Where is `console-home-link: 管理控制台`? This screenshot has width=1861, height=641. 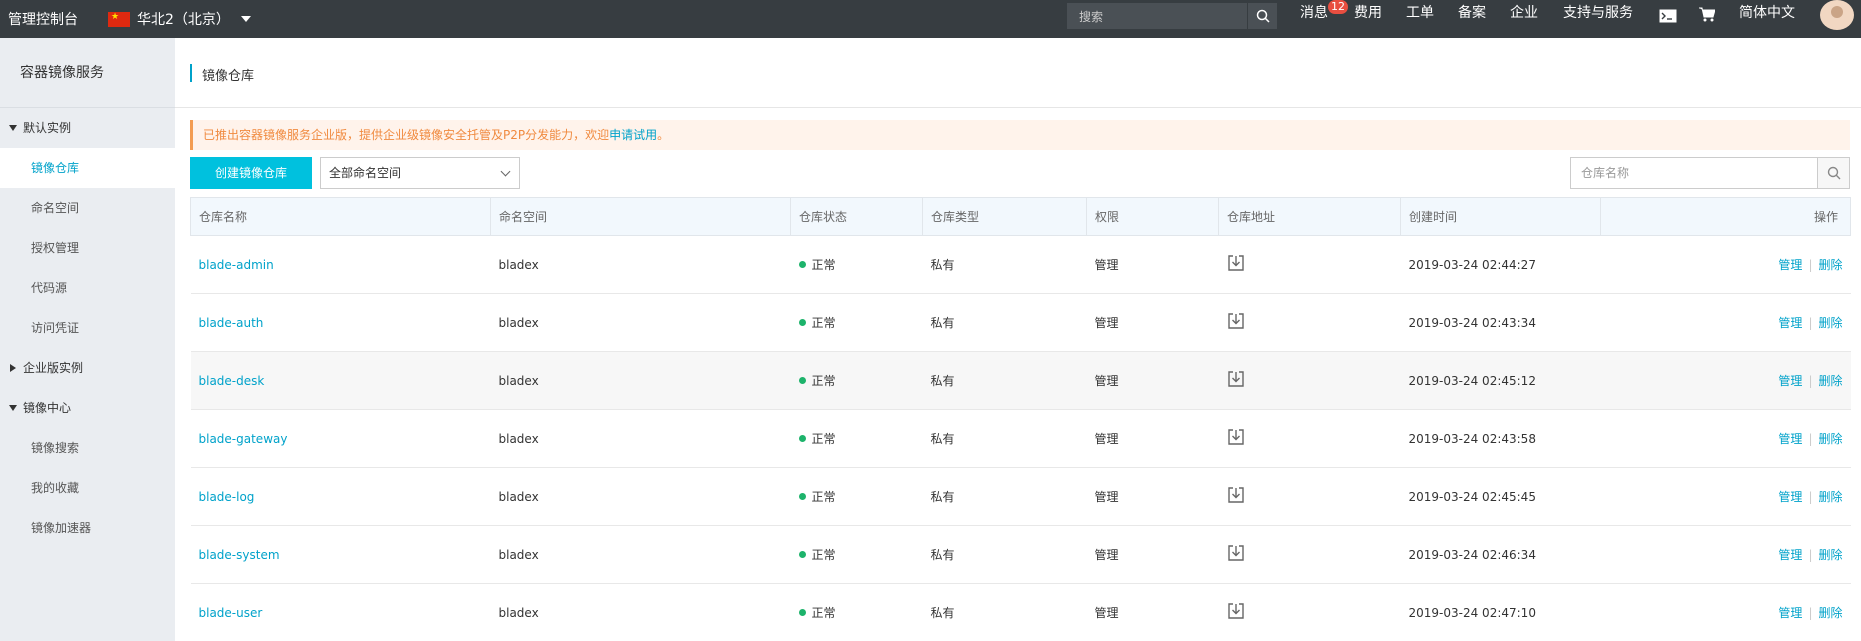 console-home-link: 管理控制台 is located at coordinates (52, 19).